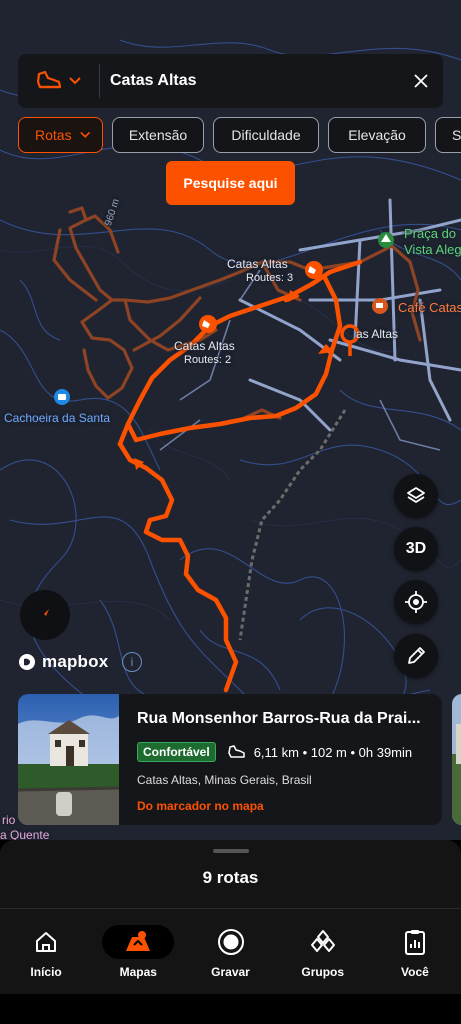 This screenshot has height=1024, width=461. What do you see at coordinates (46, 972) in the screenshot?
I see `nav-label: Início` at bounding box center [46, 972].